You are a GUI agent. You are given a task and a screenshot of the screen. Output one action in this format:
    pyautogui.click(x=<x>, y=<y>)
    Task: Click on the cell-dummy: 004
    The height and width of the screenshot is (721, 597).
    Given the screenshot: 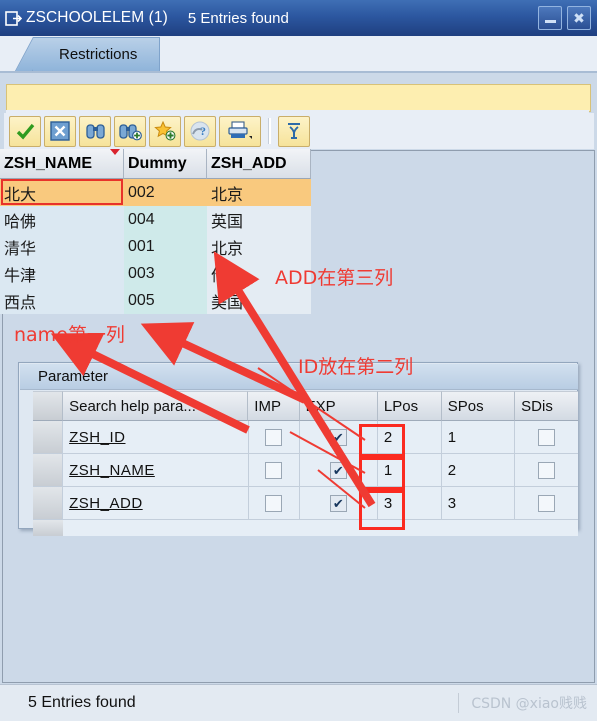 What is the action you would take?
    pyautogui.click(x=165, y=219)
    